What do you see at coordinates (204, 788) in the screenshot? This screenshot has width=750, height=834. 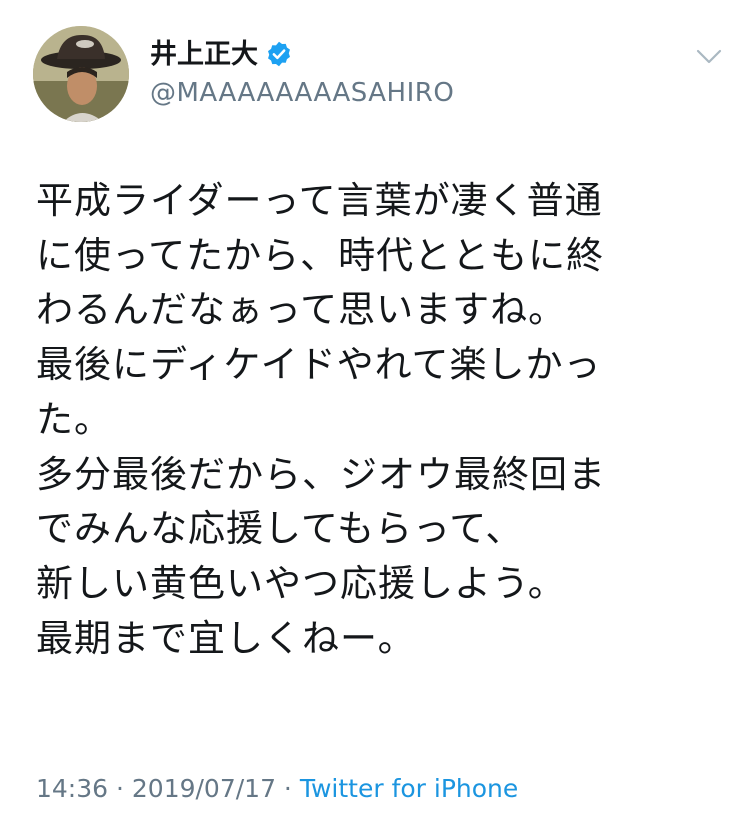 I see `tweet-date: 2019/07/17` at bounding box center [204, 788].